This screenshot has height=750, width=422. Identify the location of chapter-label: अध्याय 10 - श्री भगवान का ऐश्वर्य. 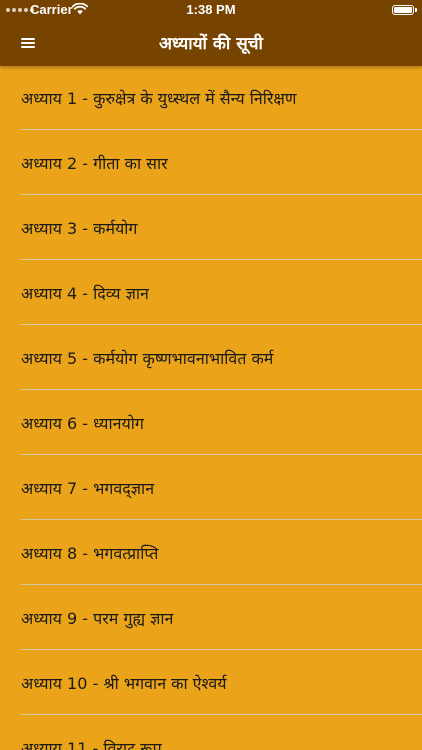
(124, 683).